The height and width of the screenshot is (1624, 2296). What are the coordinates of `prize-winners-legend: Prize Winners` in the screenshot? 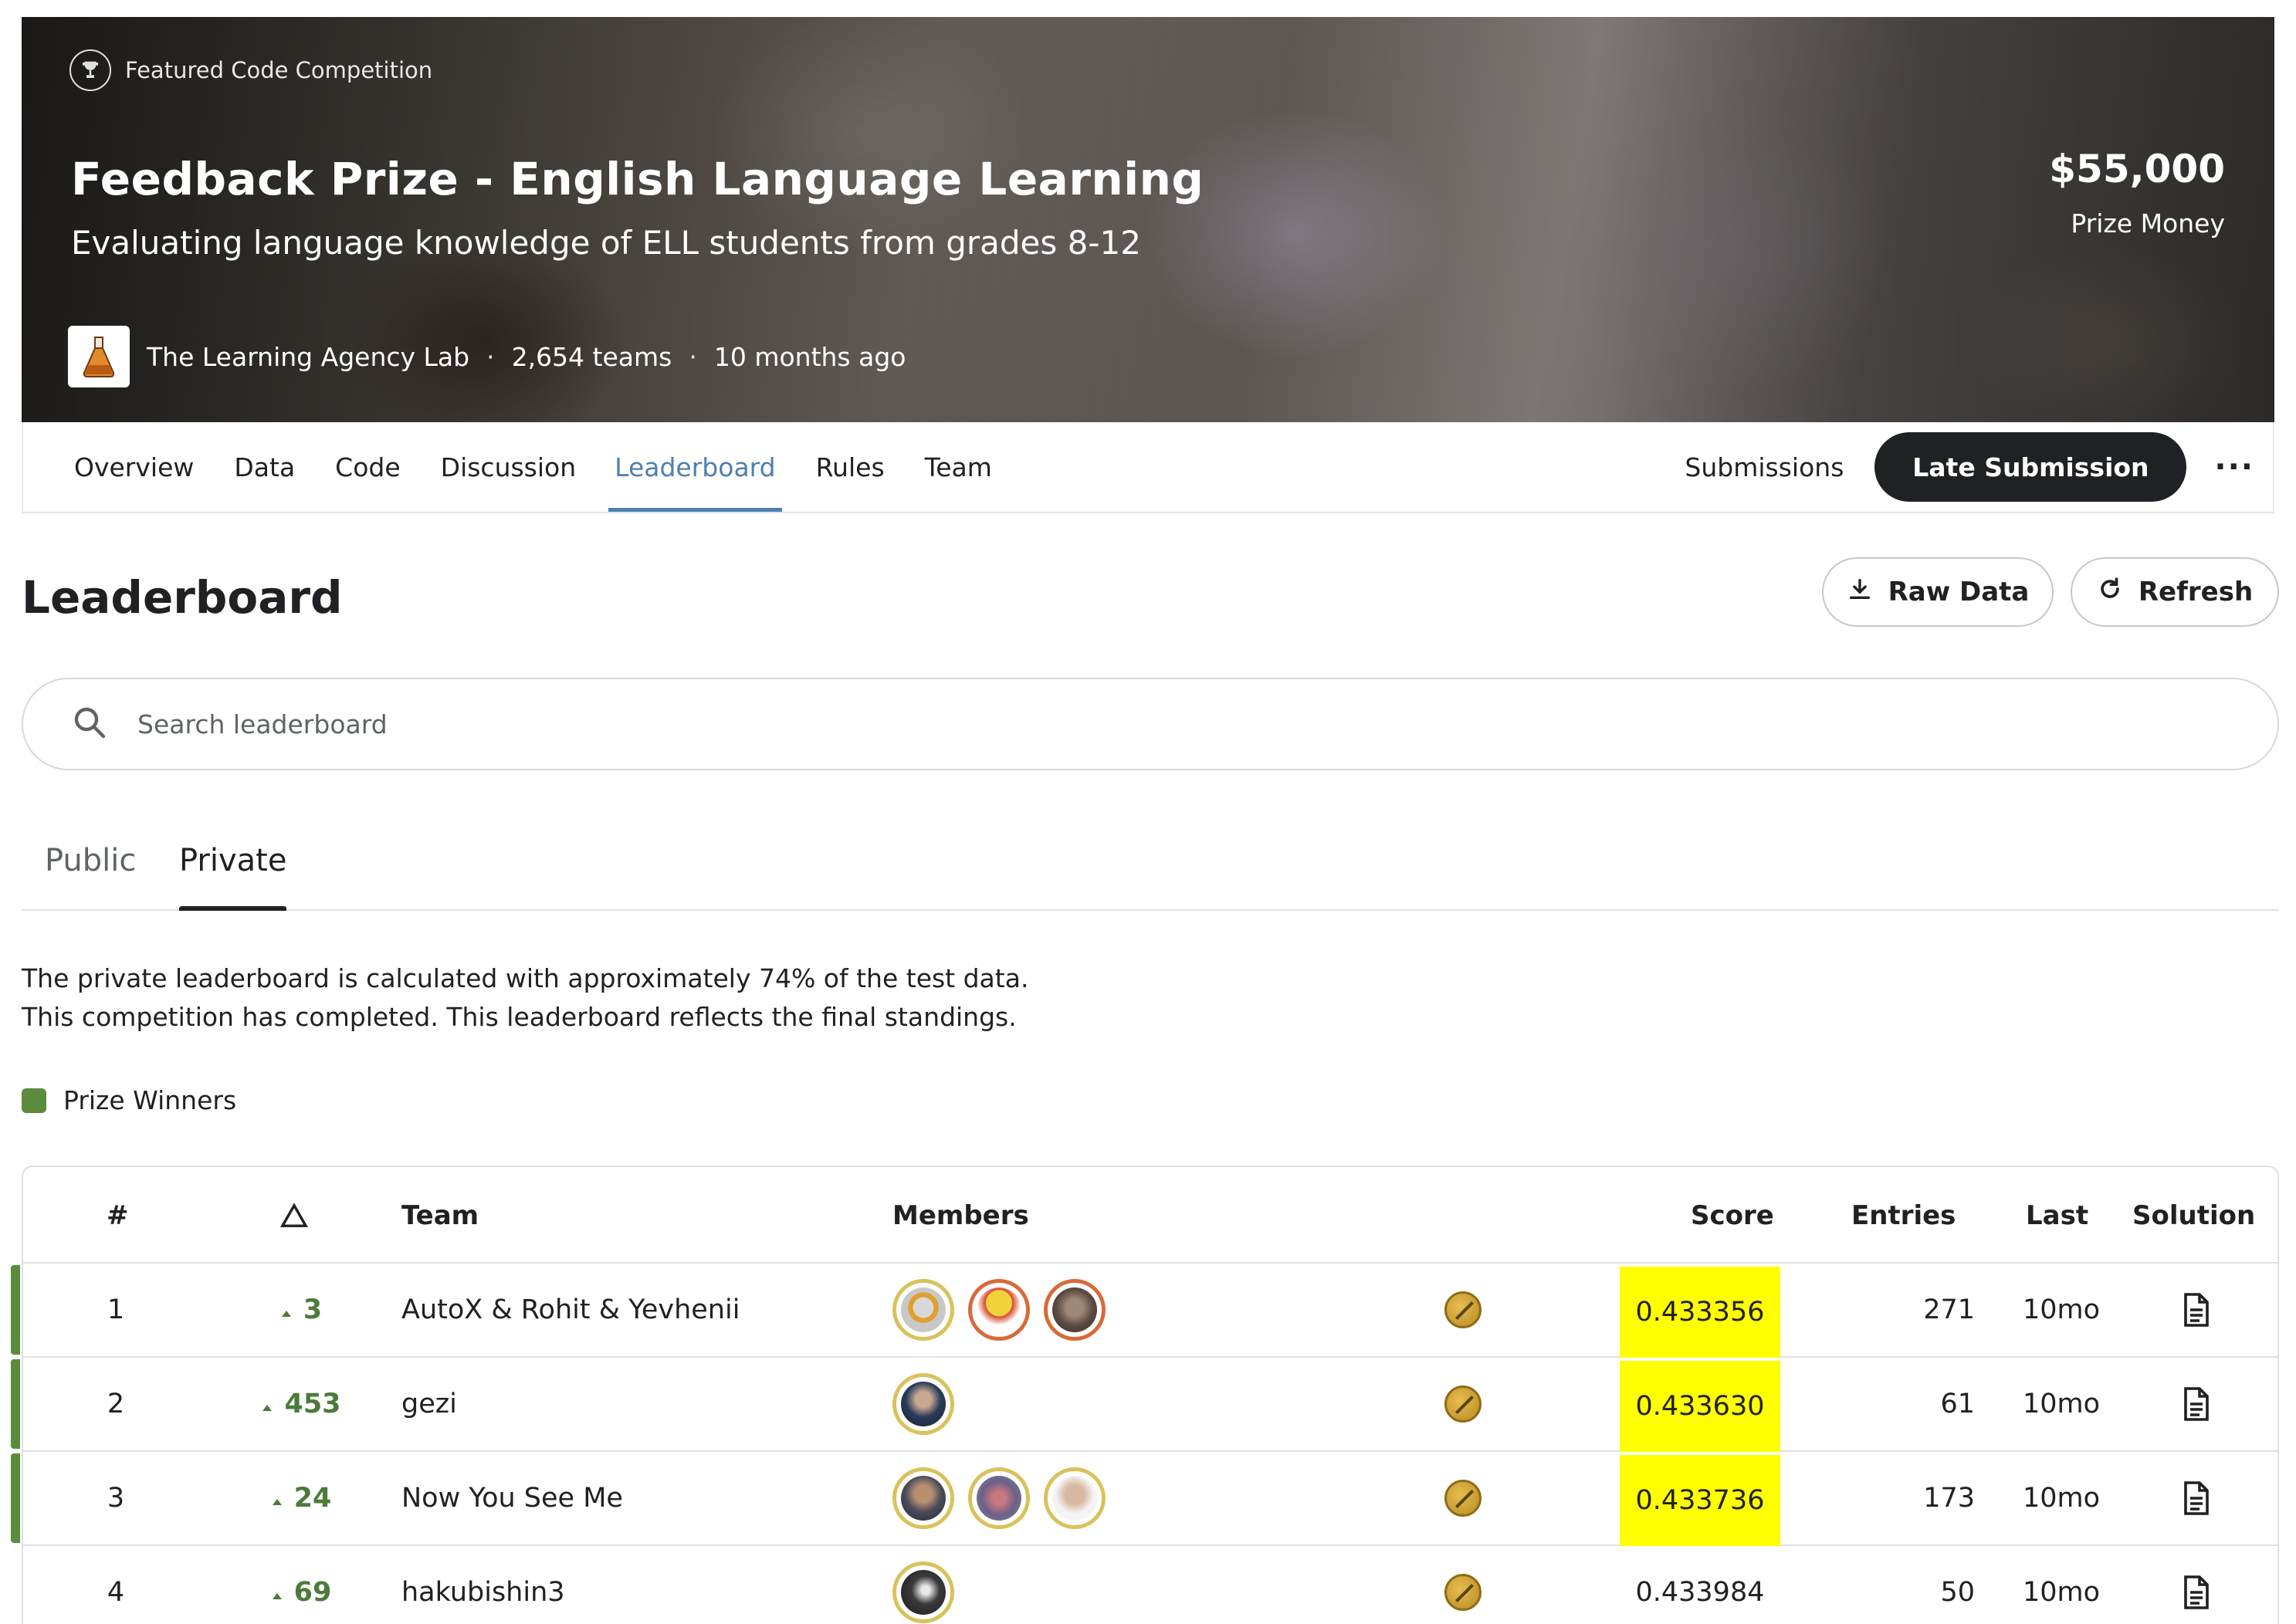 It's located at (129, 1100).